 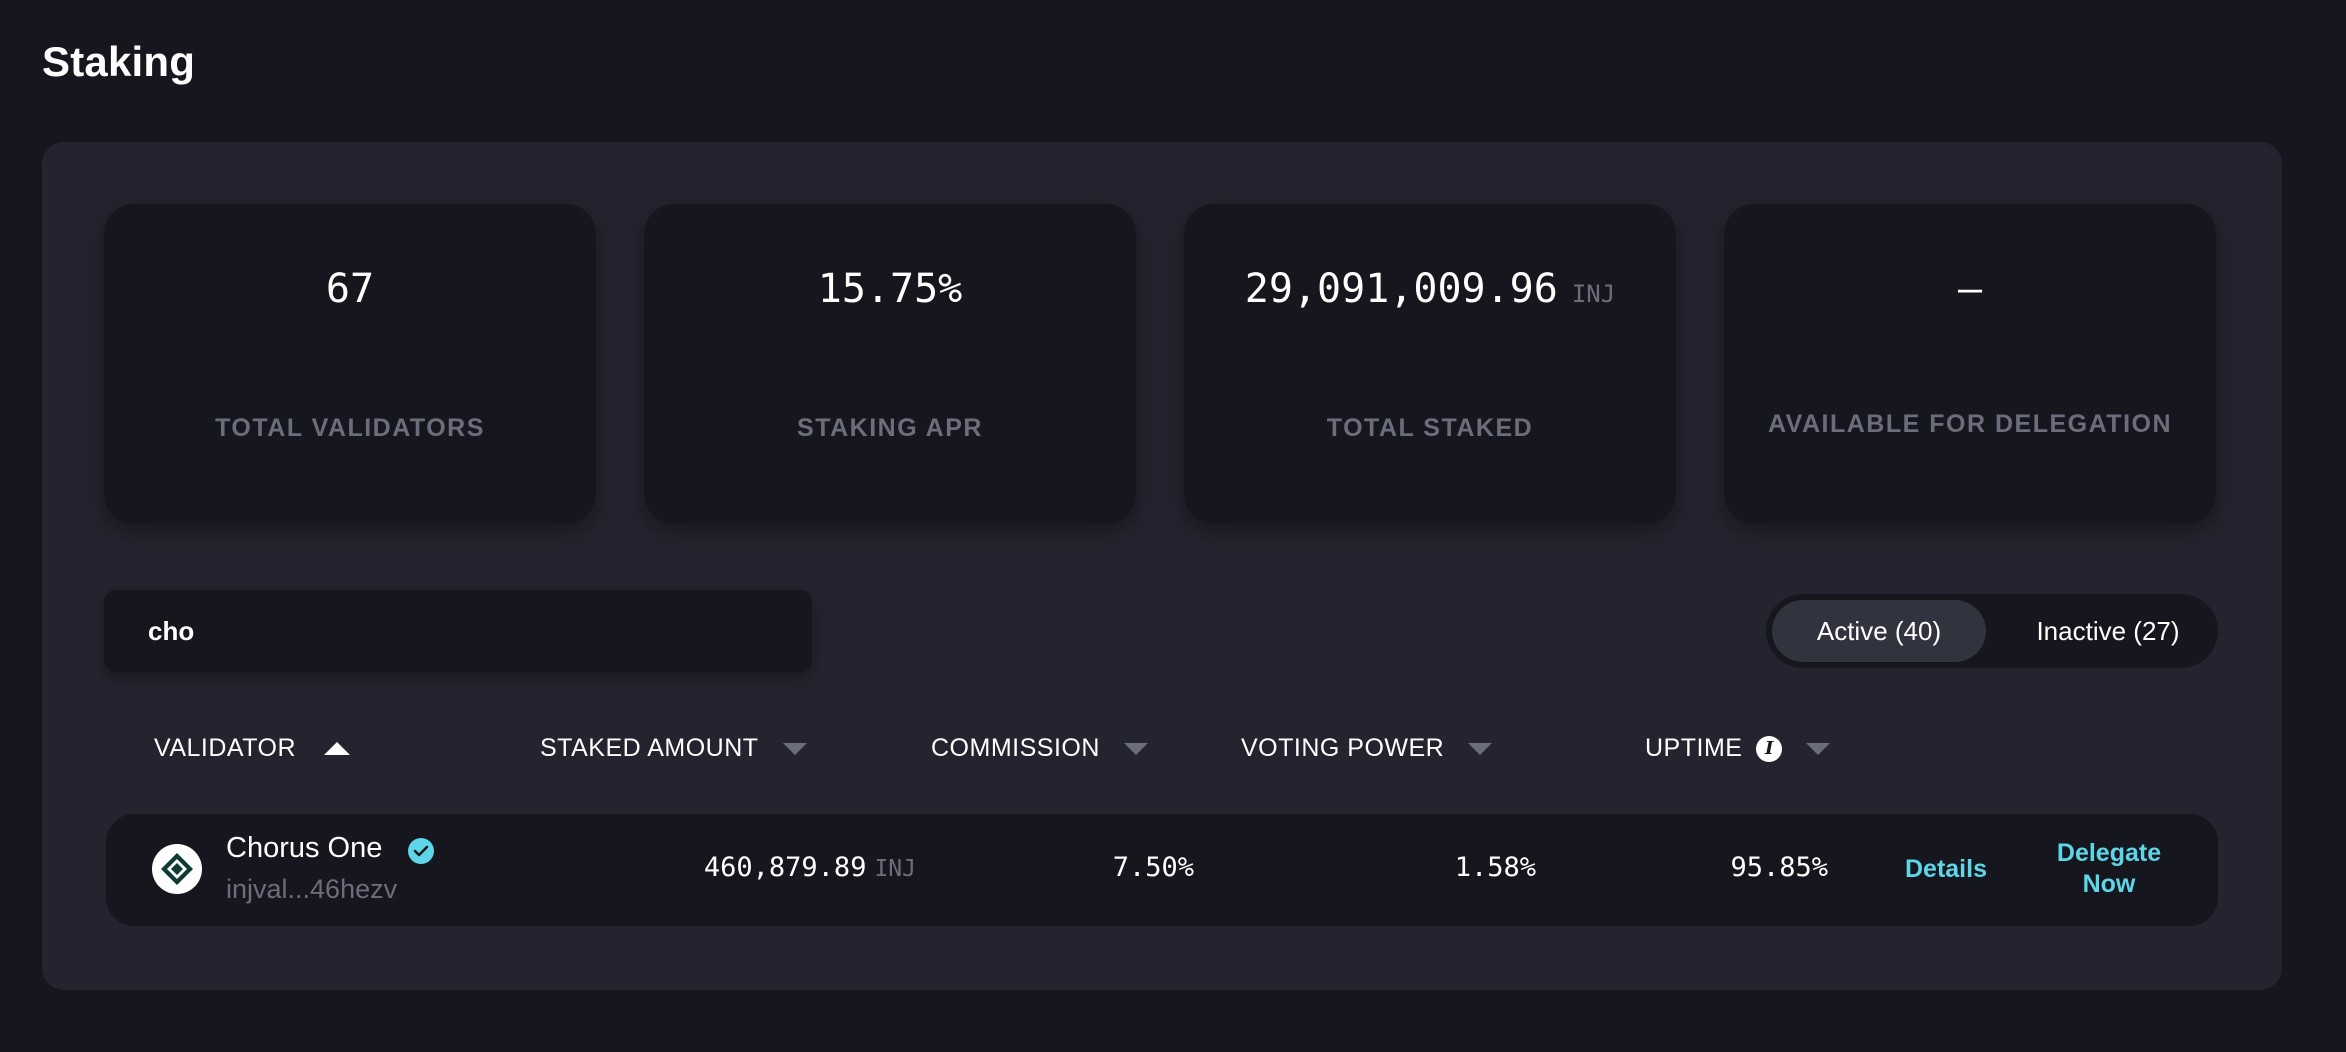 What do you see at coordinates (1879, 631) in the screenshot?
I see `tab-active-validators: Active (40)` at bounding box center [1879, 631].